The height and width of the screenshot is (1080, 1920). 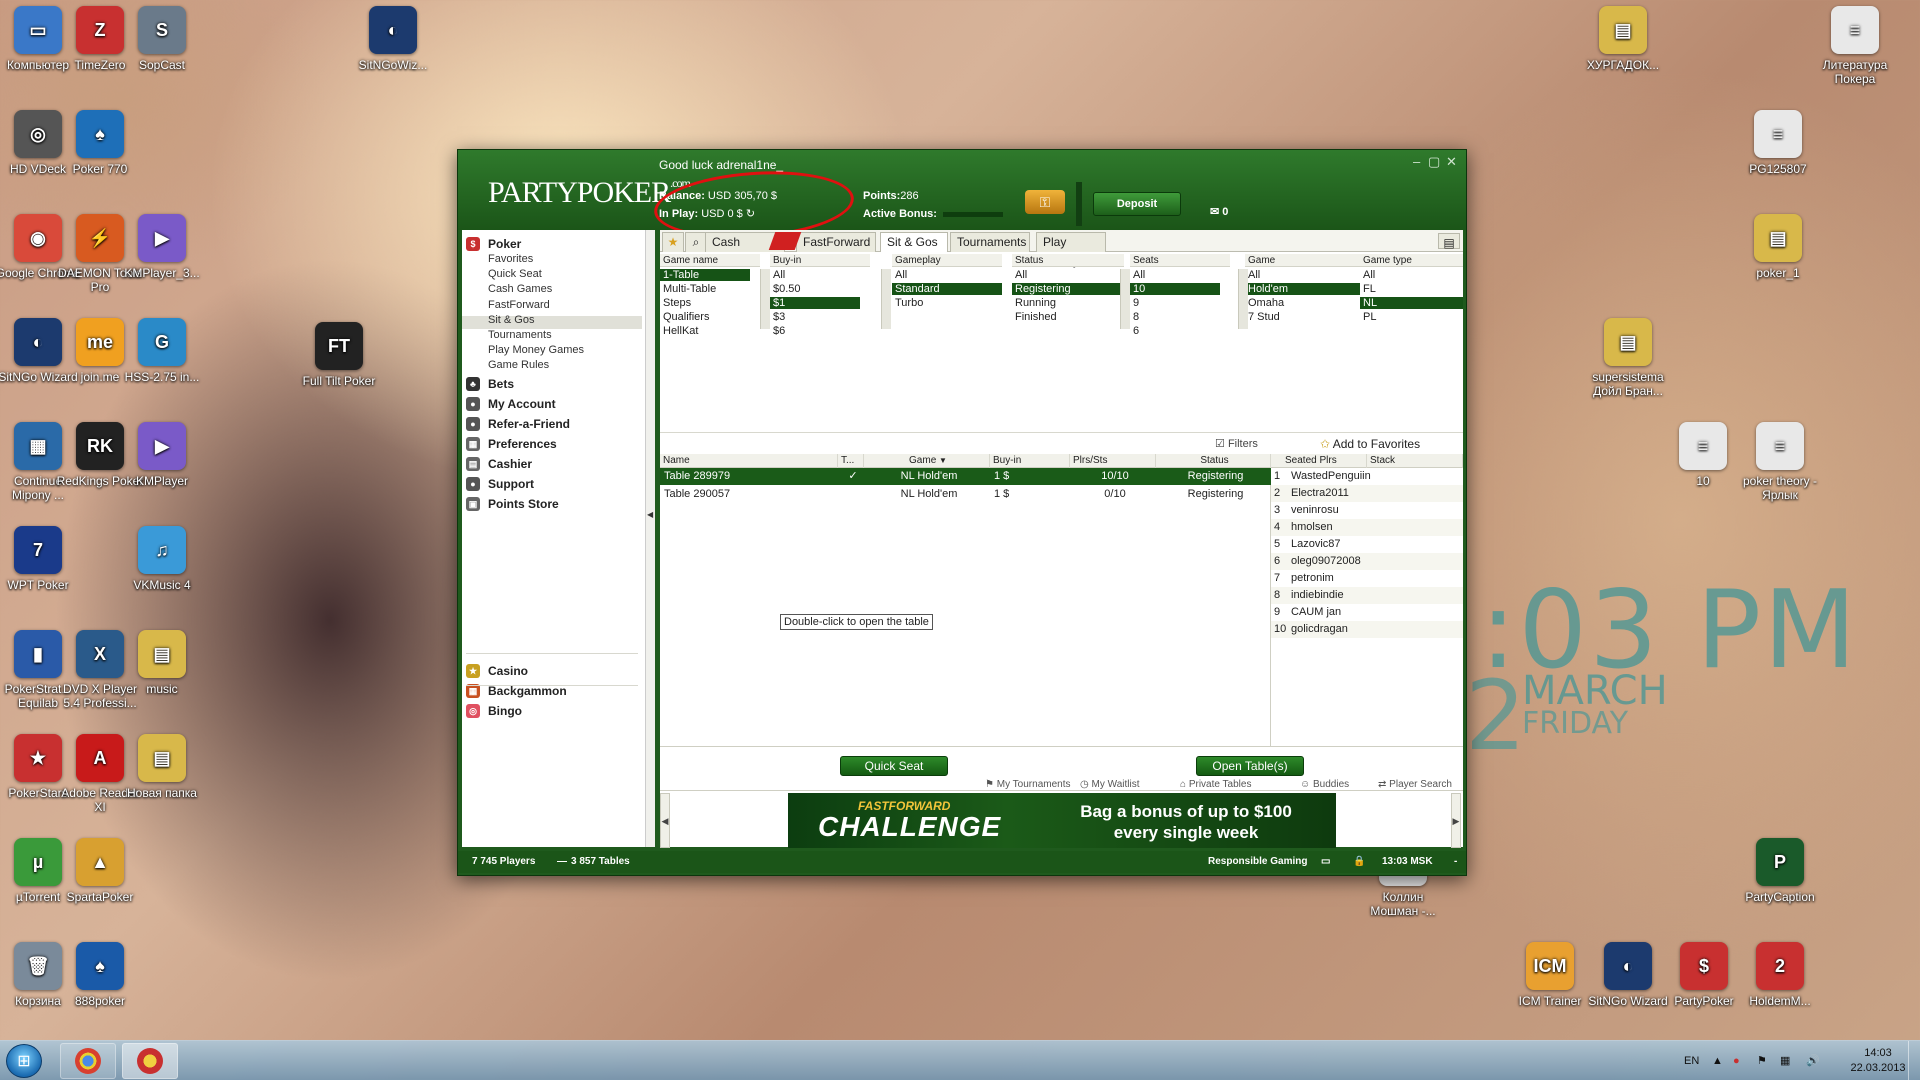 I want to click on filter-game_name-option: Qualifiers, so click(x=705, y=317).